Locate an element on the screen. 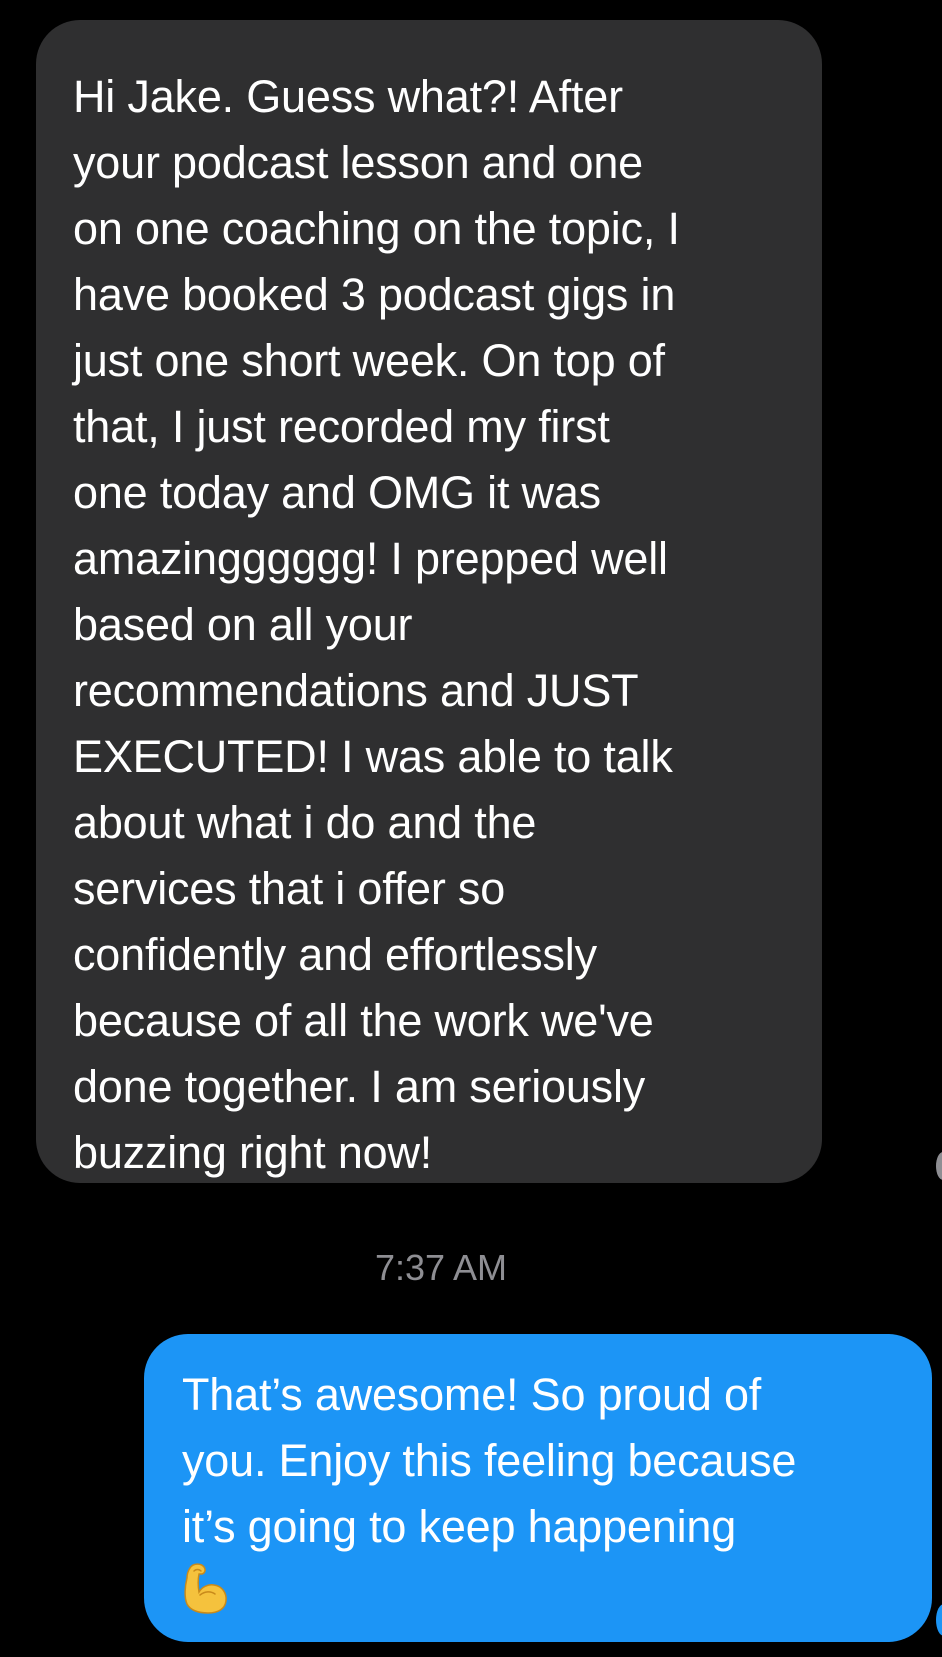 The height and width of the screenshot is (1657, 942). message-line: on one coaching on the topic, I is located at coordinates (376, 228).